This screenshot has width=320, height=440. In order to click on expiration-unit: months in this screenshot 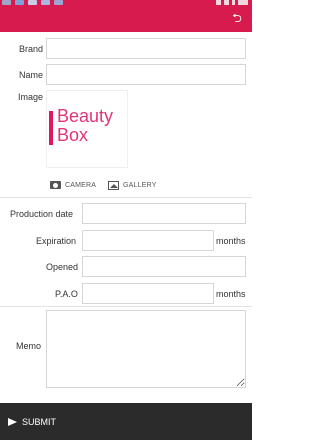, I will do `click(231, 241)`.